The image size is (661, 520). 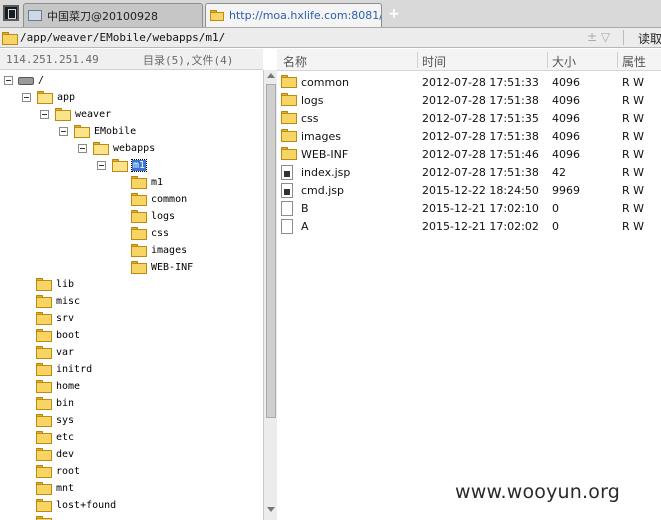 I want to click on file-row-index-jsp: index.jsp 2012-07-28 17:51:38 42 R W, so click(x=469, y=172).